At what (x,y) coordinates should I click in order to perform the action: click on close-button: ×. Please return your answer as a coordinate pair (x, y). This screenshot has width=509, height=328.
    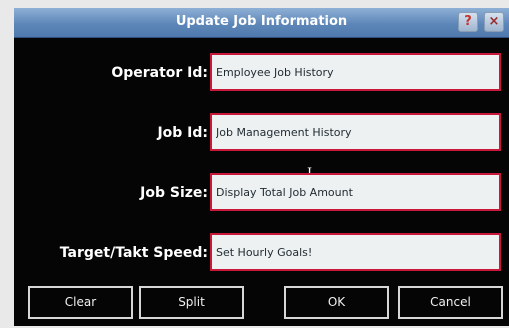
    Looking at the image, I should click on (494, 22).